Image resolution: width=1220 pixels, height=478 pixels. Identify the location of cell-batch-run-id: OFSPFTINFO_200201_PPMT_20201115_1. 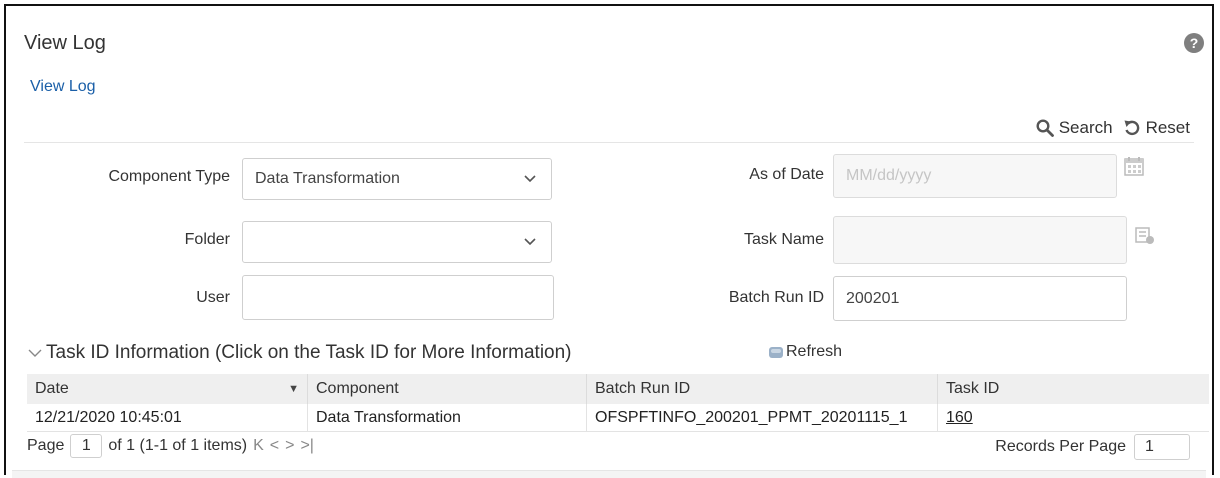
(762, 418).